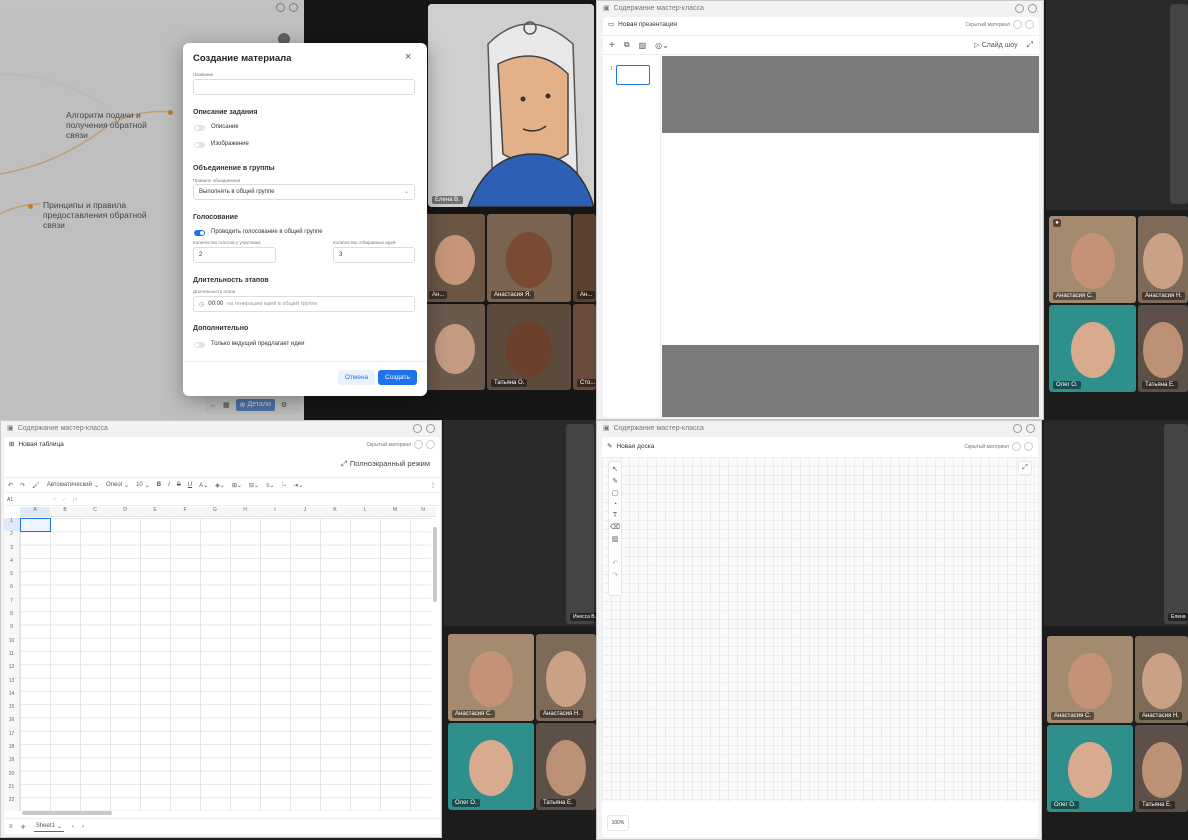 Image resolution: width=1188 pixels, height=840 pixels. I want to click on vertical-scrollbar, so click(435, 564).